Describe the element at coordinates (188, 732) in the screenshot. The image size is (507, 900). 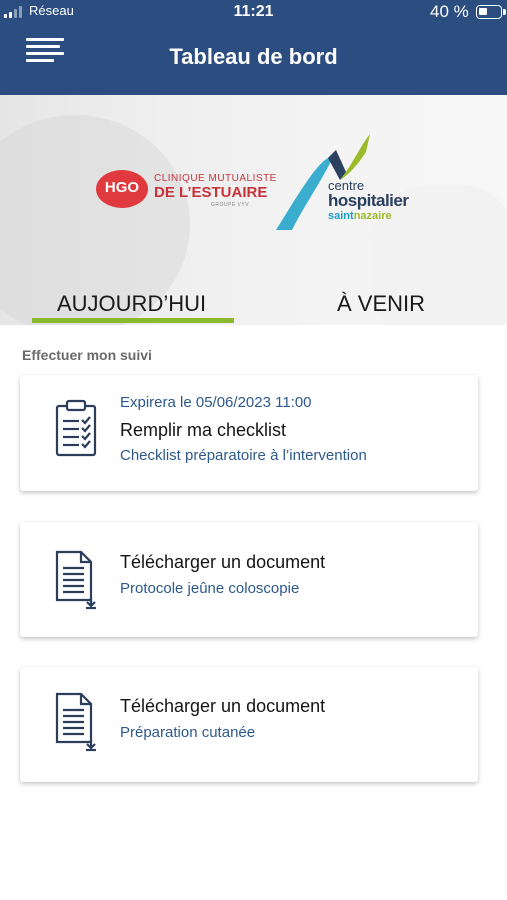
I see `card-subtitle: Préparation cutanée` at that location.